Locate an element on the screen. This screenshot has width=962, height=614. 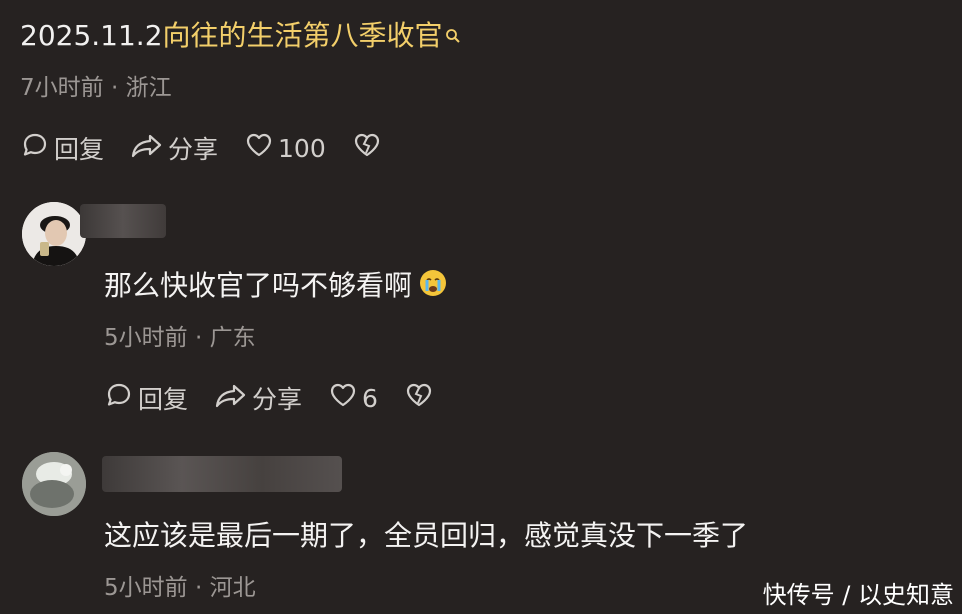
post-title-line: 2025.11.2向往的生活第八季收官 is located at coordinates (240, 34).